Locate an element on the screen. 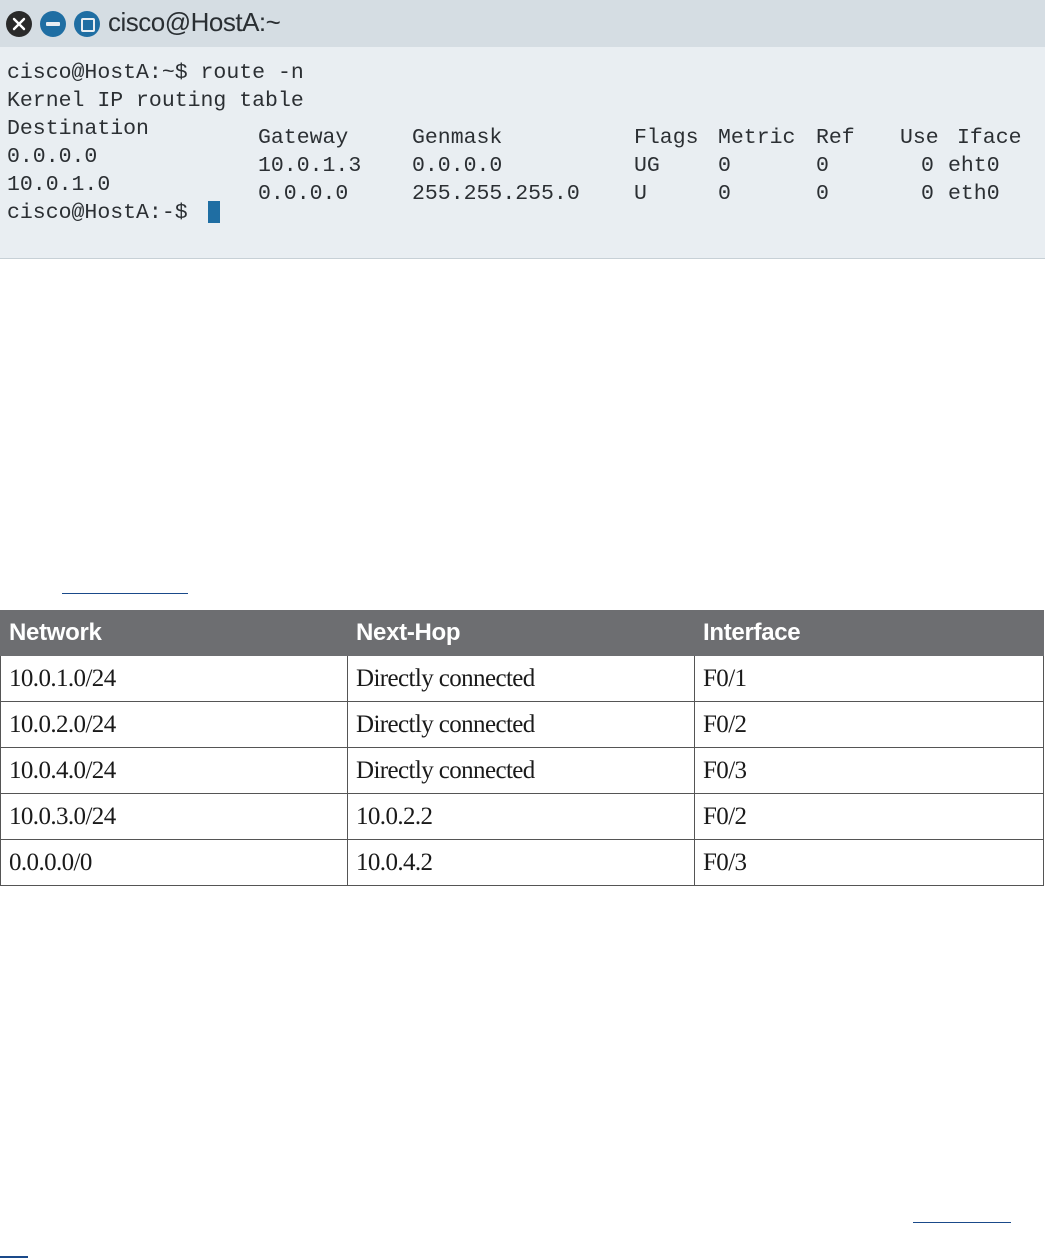  terminal-prompt: cisco@HostA:-$ is located at coordinates (104, 213).